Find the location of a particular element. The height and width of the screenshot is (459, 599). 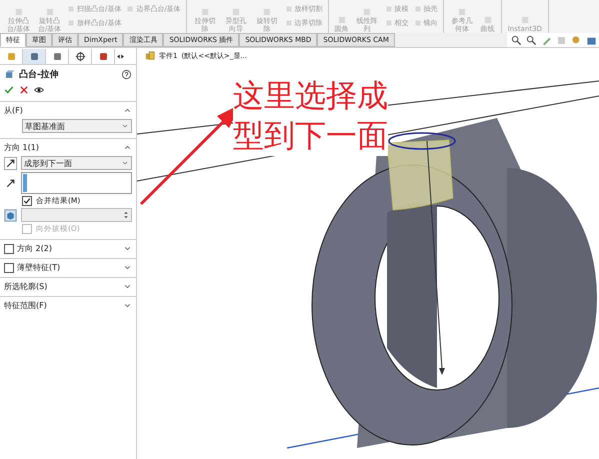

zoom-area-icon is located at coordinates (531, 40).